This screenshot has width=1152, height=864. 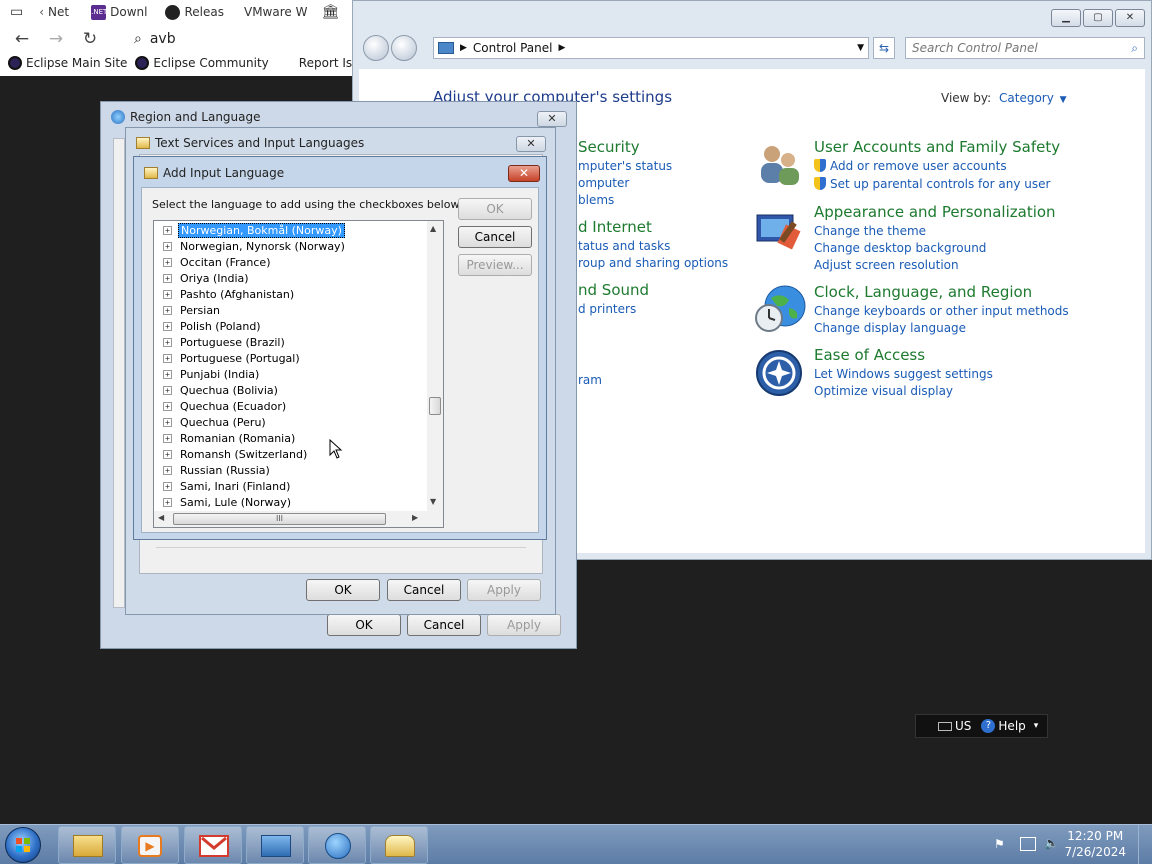 I want to click on language-tree-item: + Persian, so click(x=188, y=310).